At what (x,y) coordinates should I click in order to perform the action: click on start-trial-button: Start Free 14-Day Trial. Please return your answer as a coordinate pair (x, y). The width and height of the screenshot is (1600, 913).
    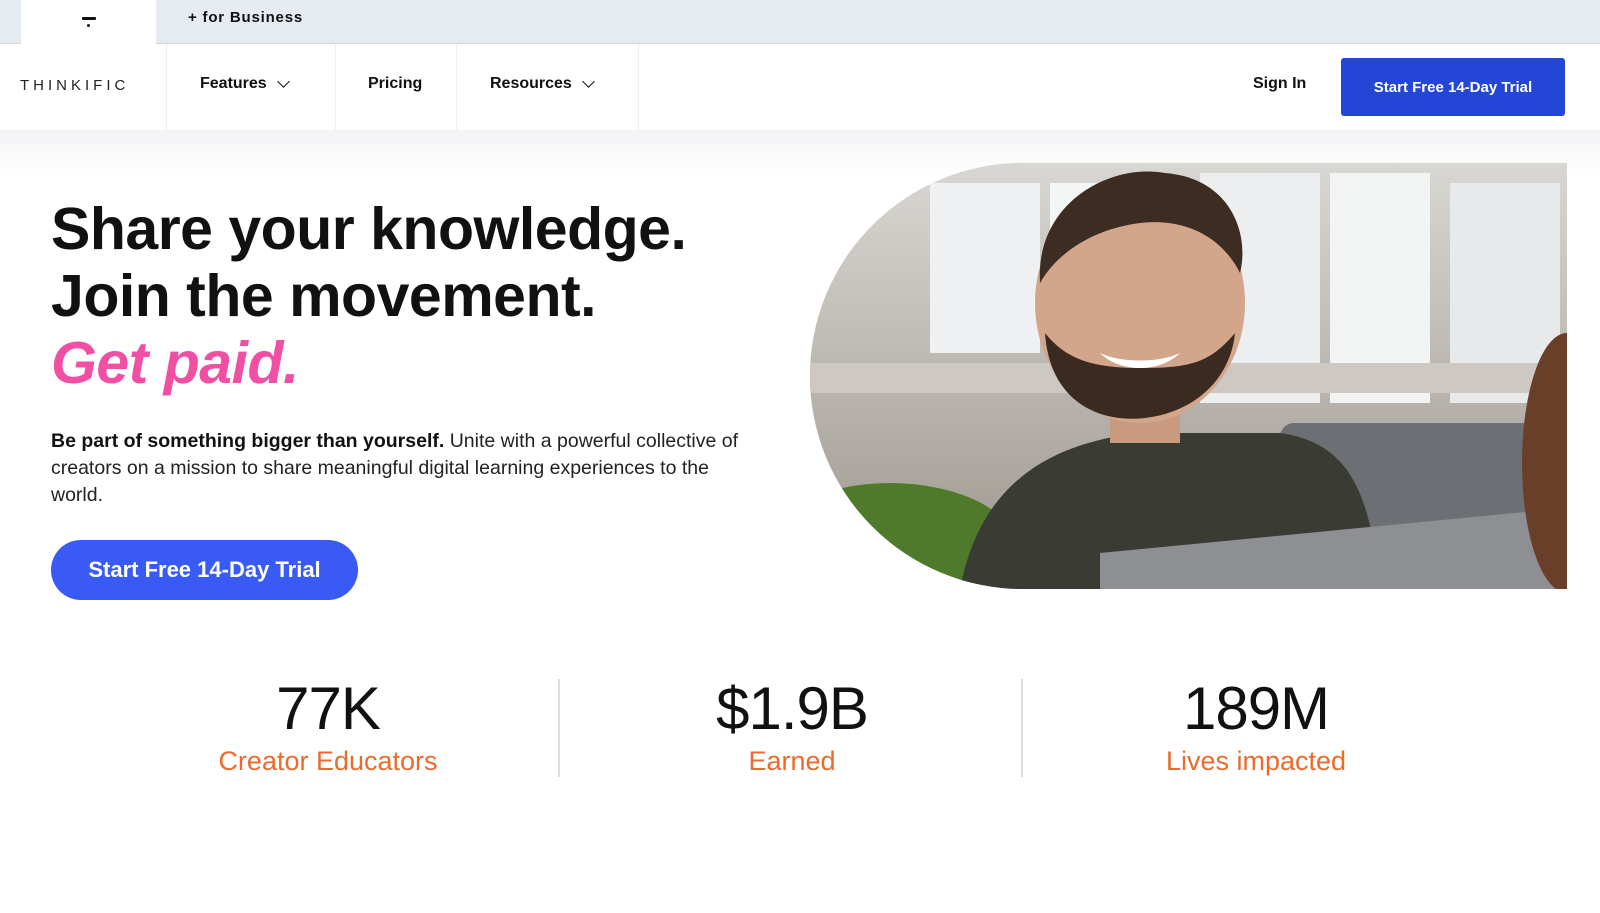
    Looking at the image, I should click on (1453, 87).